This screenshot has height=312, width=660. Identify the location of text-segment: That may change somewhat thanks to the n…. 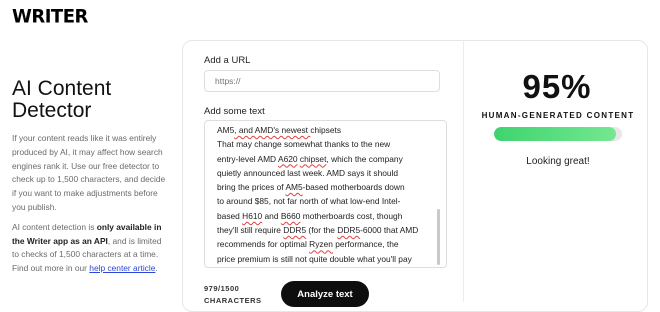
(303, 144).